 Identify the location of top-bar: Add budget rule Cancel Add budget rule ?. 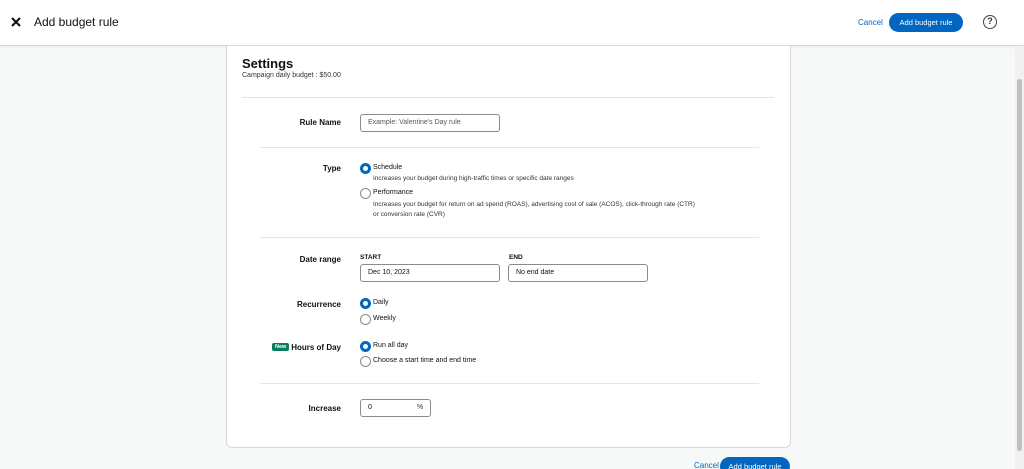
(512, 23).